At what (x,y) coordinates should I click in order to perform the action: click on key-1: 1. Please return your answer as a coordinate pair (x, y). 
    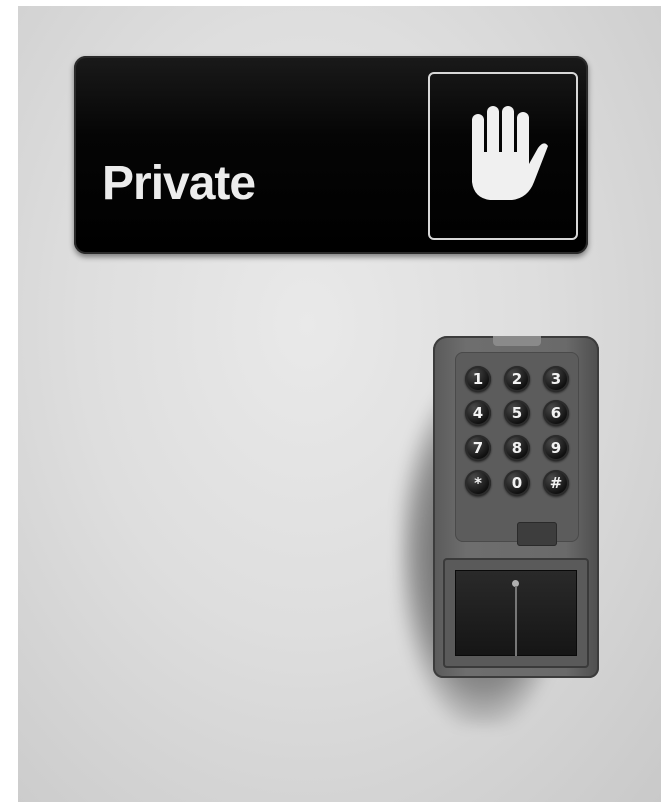
    Looking at the image, I should click on (478, 379).